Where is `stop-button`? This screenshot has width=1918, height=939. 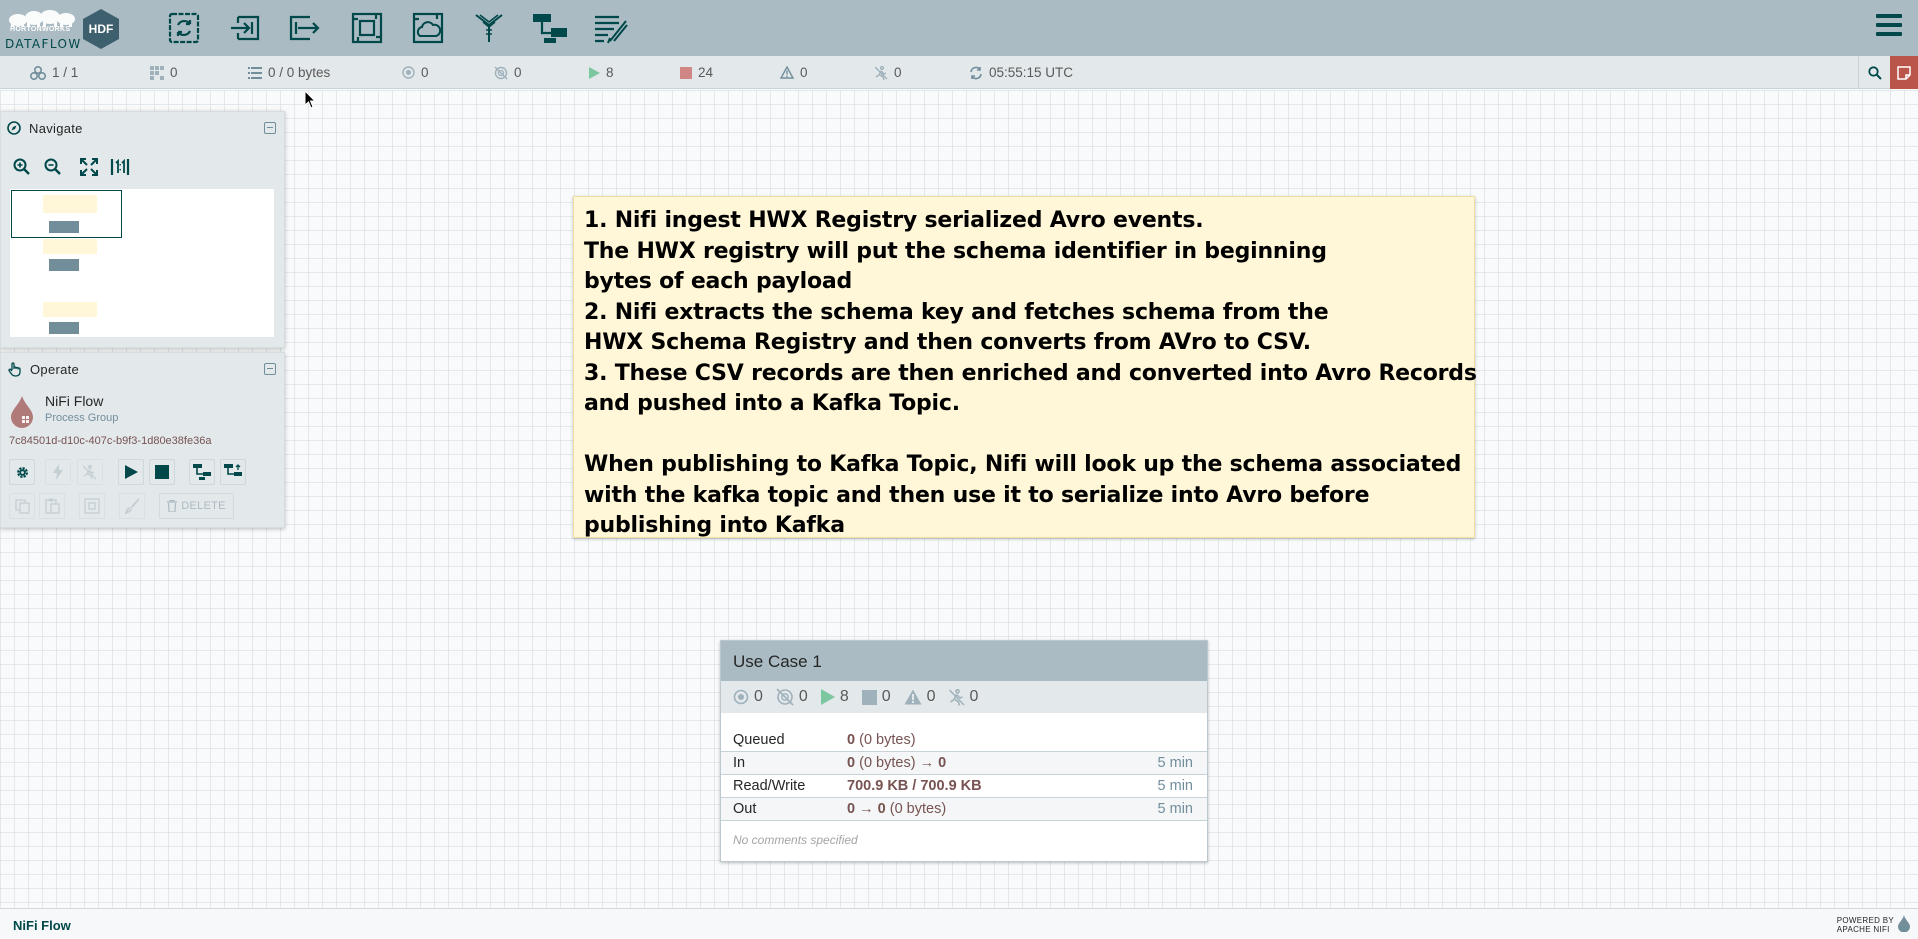 stop-button is located at coordinates (162, 472).